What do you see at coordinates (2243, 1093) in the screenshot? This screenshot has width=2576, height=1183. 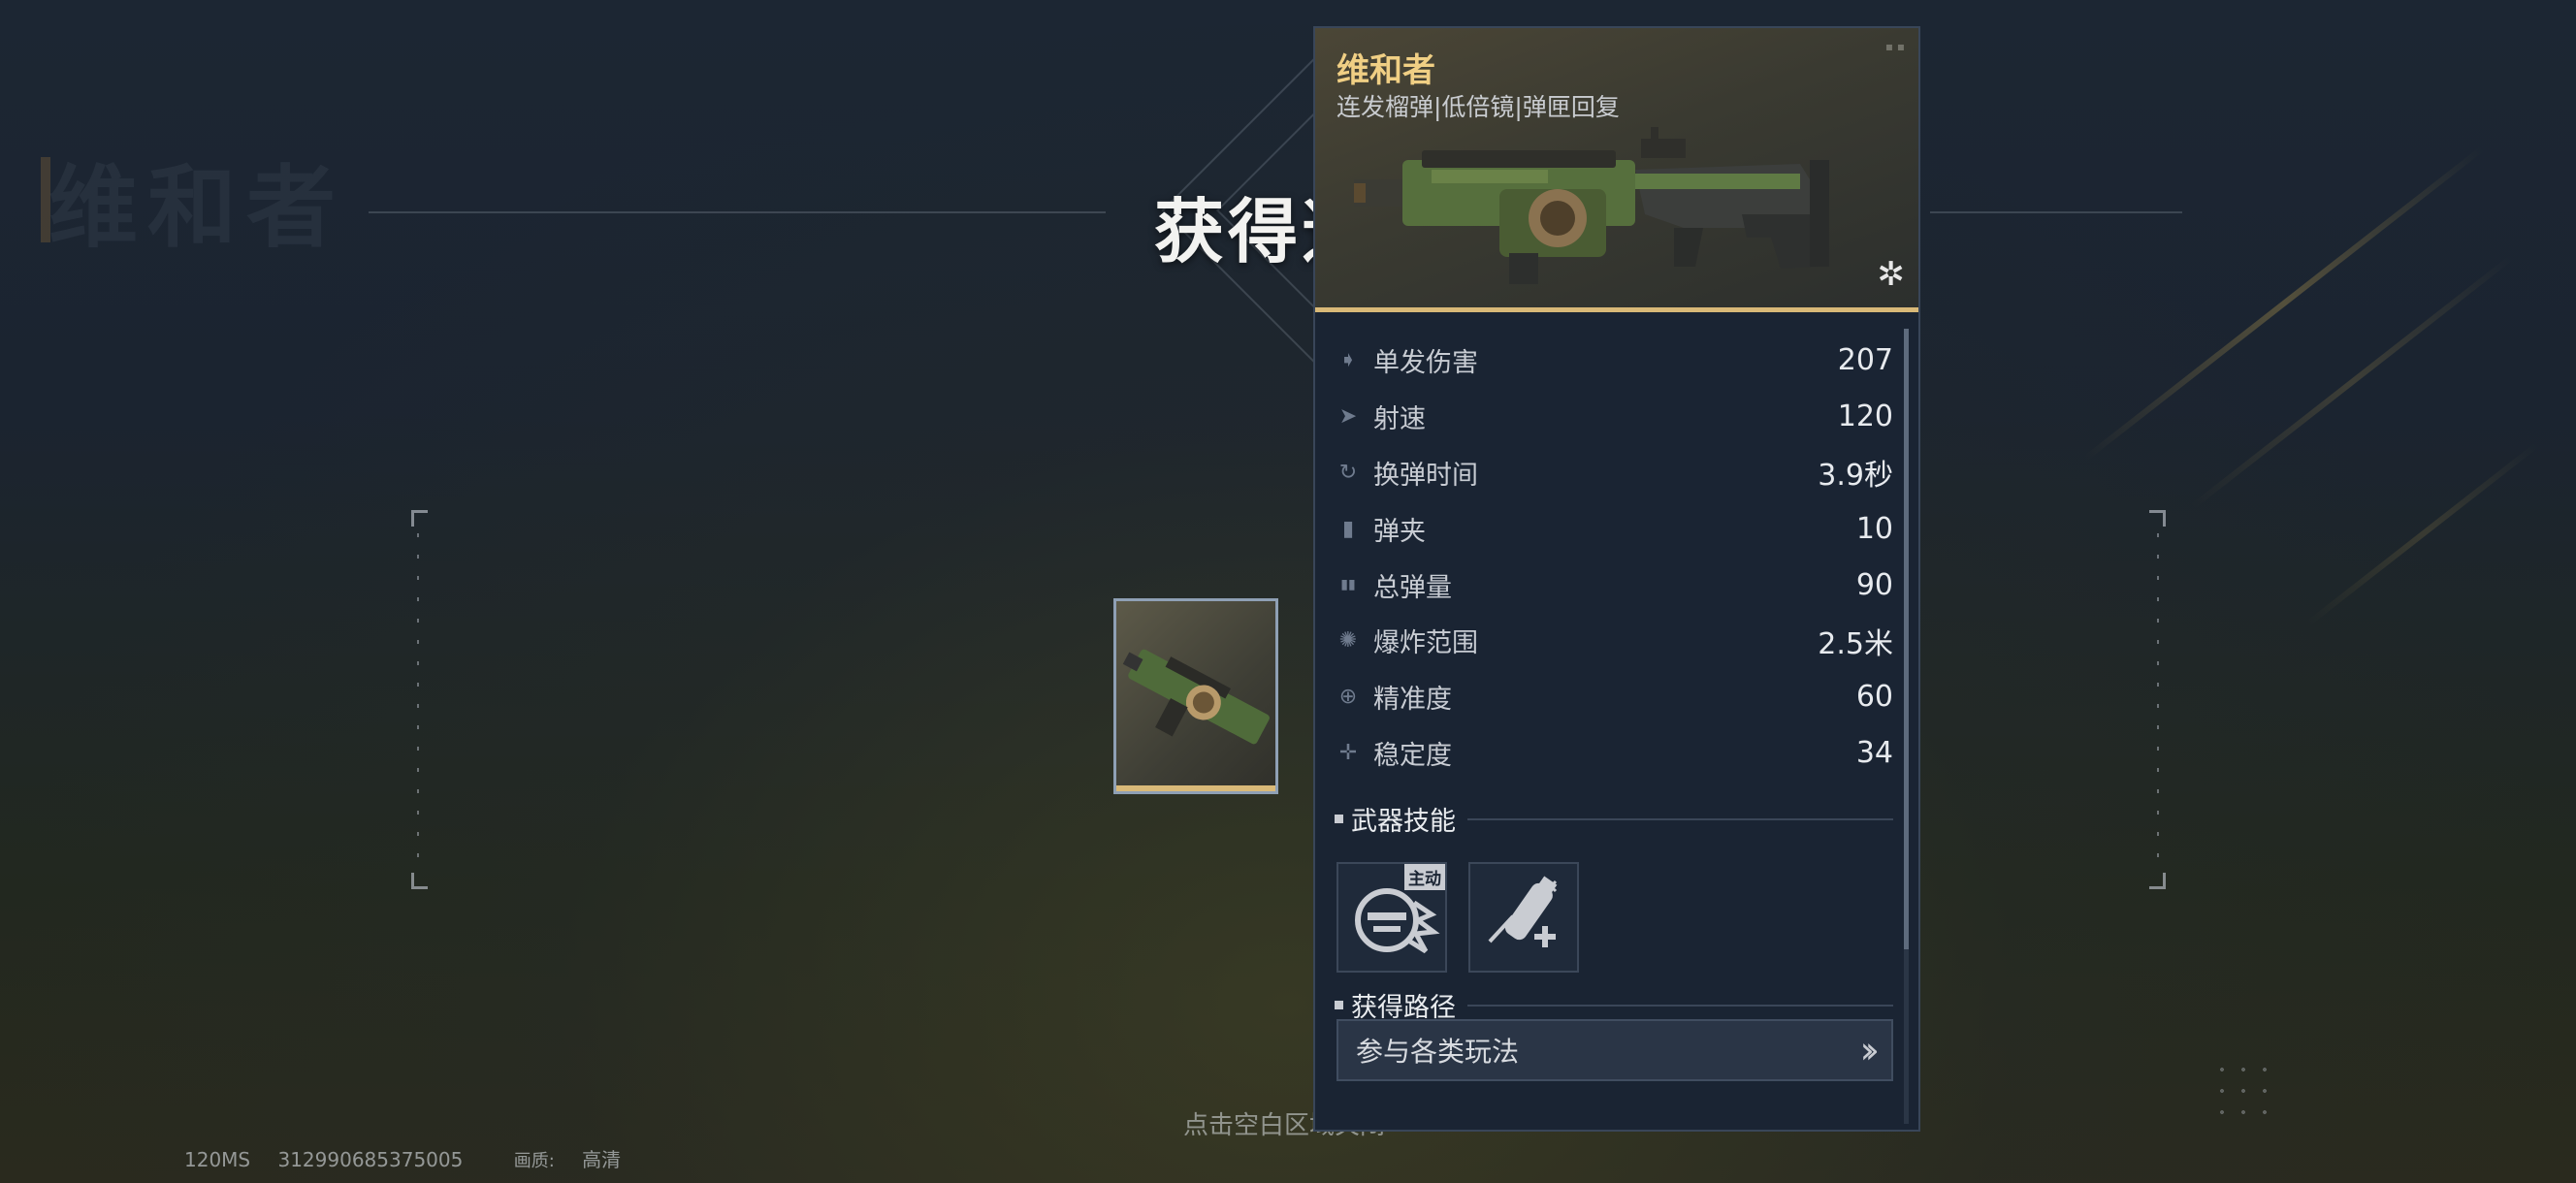 I see `decorative-dot-grid` at bounding box center [2243, 1093].